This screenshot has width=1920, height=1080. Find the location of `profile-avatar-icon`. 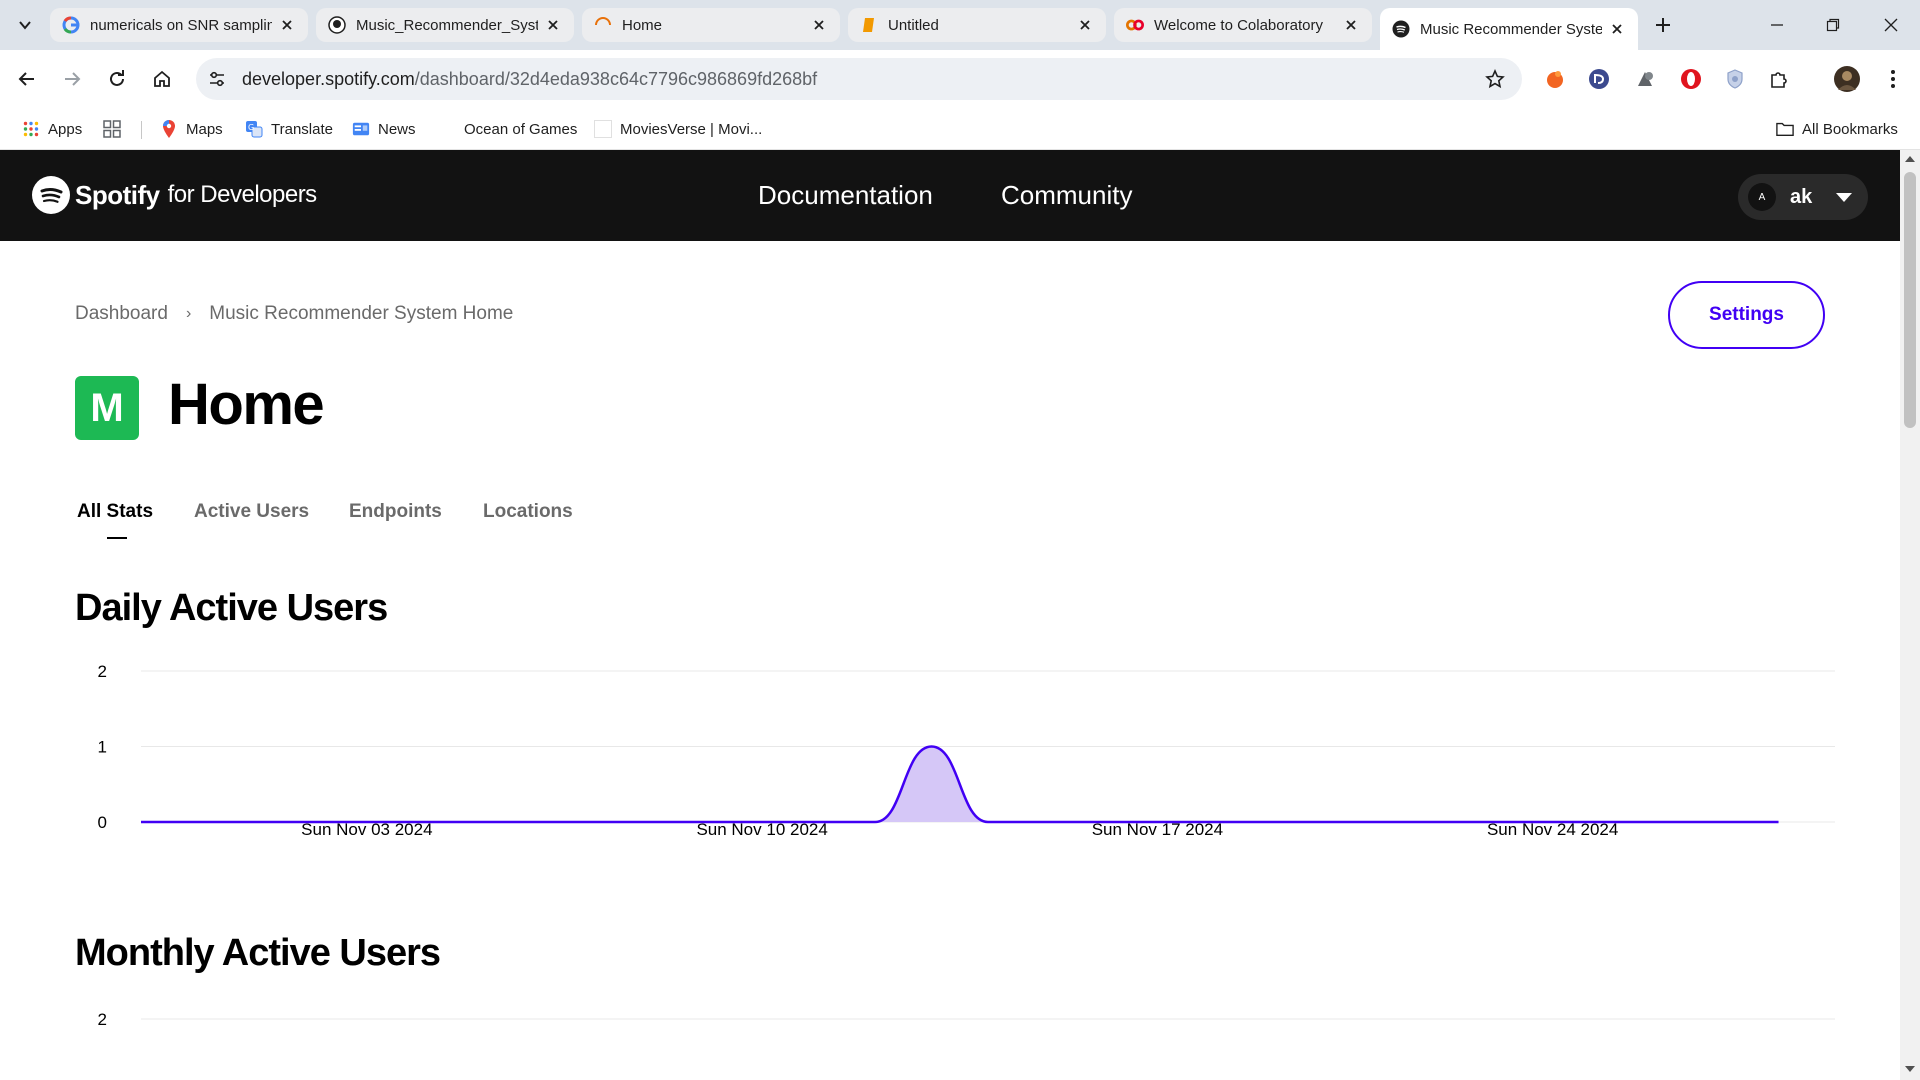

profile-avatar-icon is located at coordinates (1847, 79).